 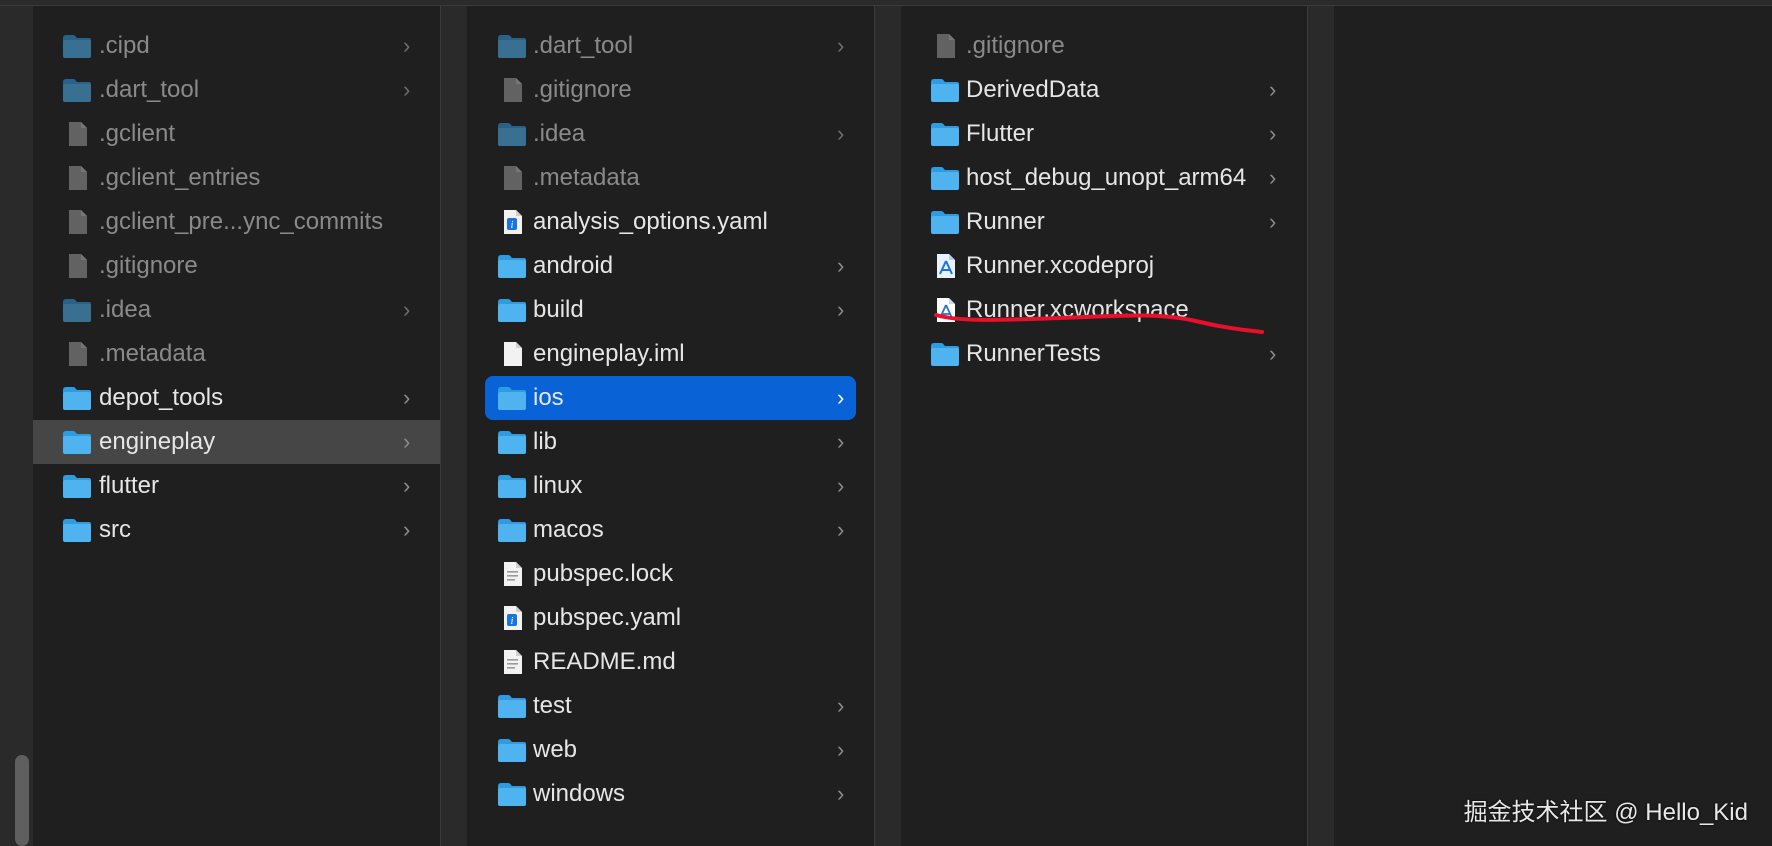 I want to click on list-item: Runner ›, so click(x=1104, y=222).